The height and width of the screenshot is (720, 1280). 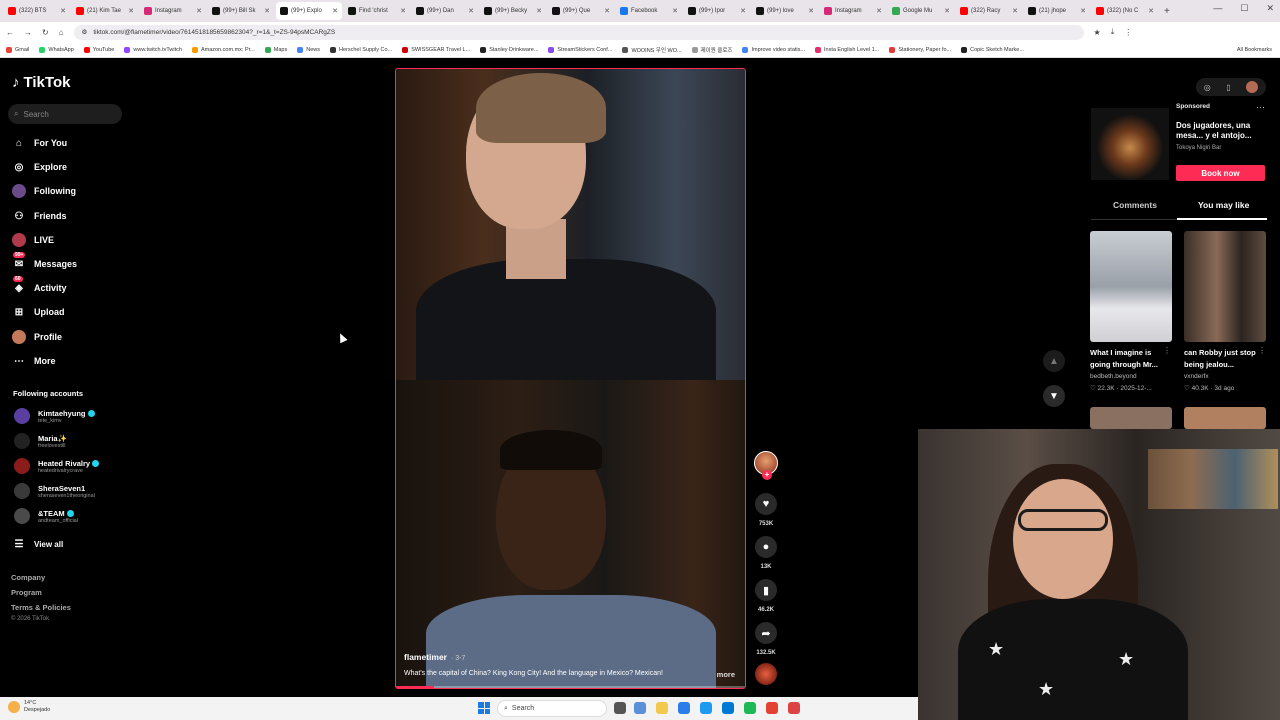 I want to click on book-now-button: Book now, so click(x=1220, y=173).